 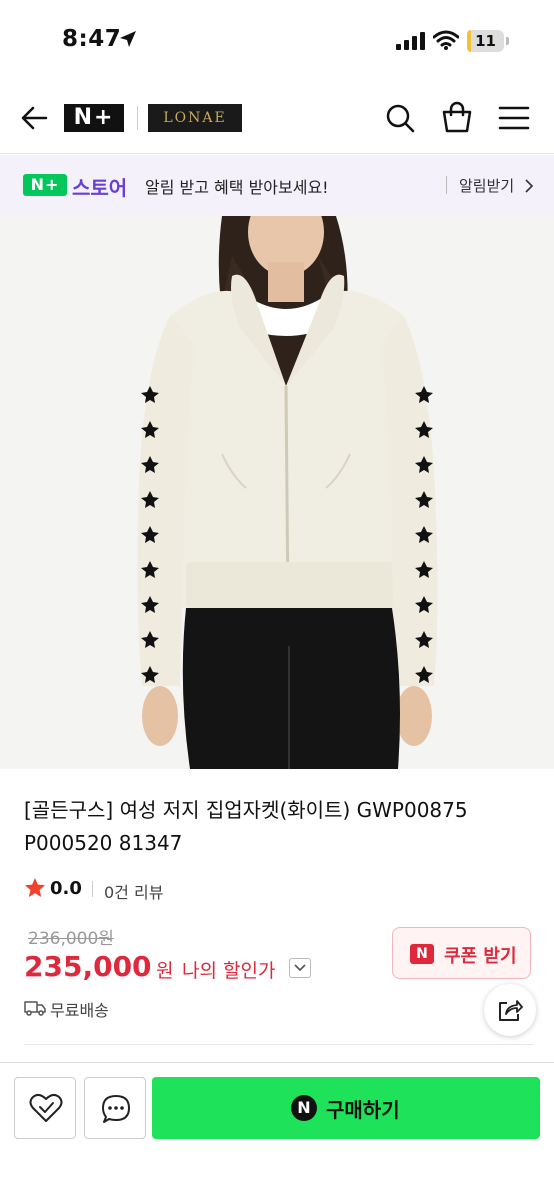 What do you see at coordinates (66, 888) in the screenshot?
I see `rating-score: 0.0` at bounding box center [66, 888].